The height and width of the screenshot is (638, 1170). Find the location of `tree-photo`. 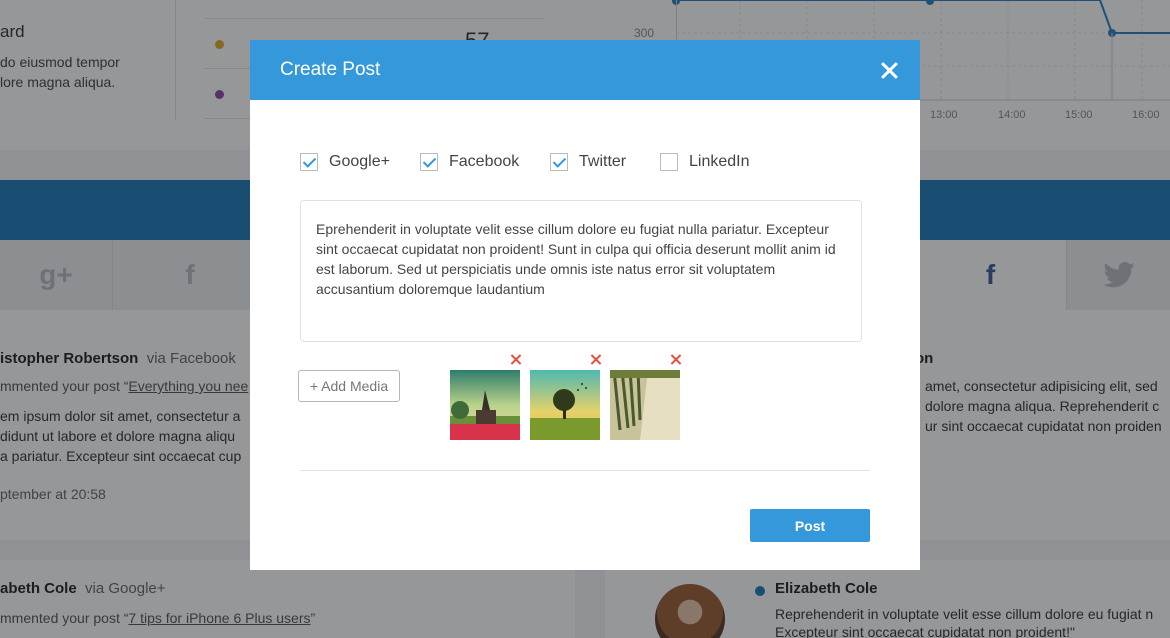

tree-photo is located at coordinates (565, 405).